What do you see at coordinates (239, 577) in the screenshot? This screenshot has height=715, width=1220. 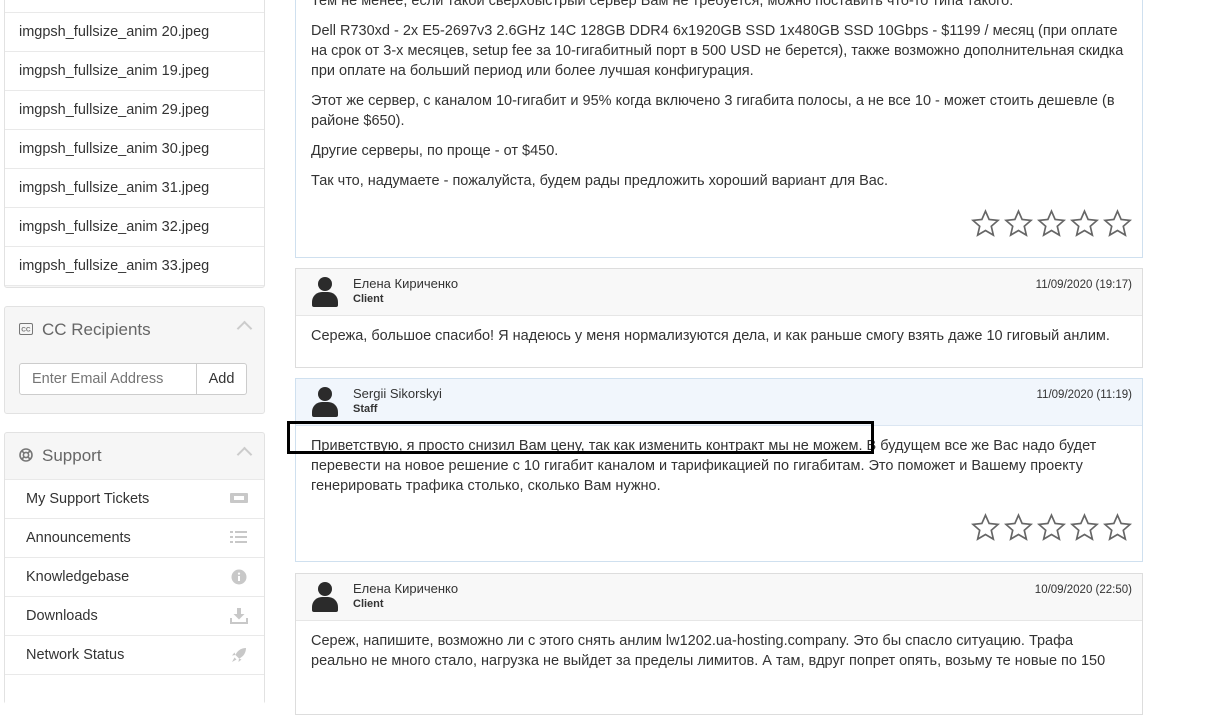 I see `info-icon` at bounding box center [239, 577].